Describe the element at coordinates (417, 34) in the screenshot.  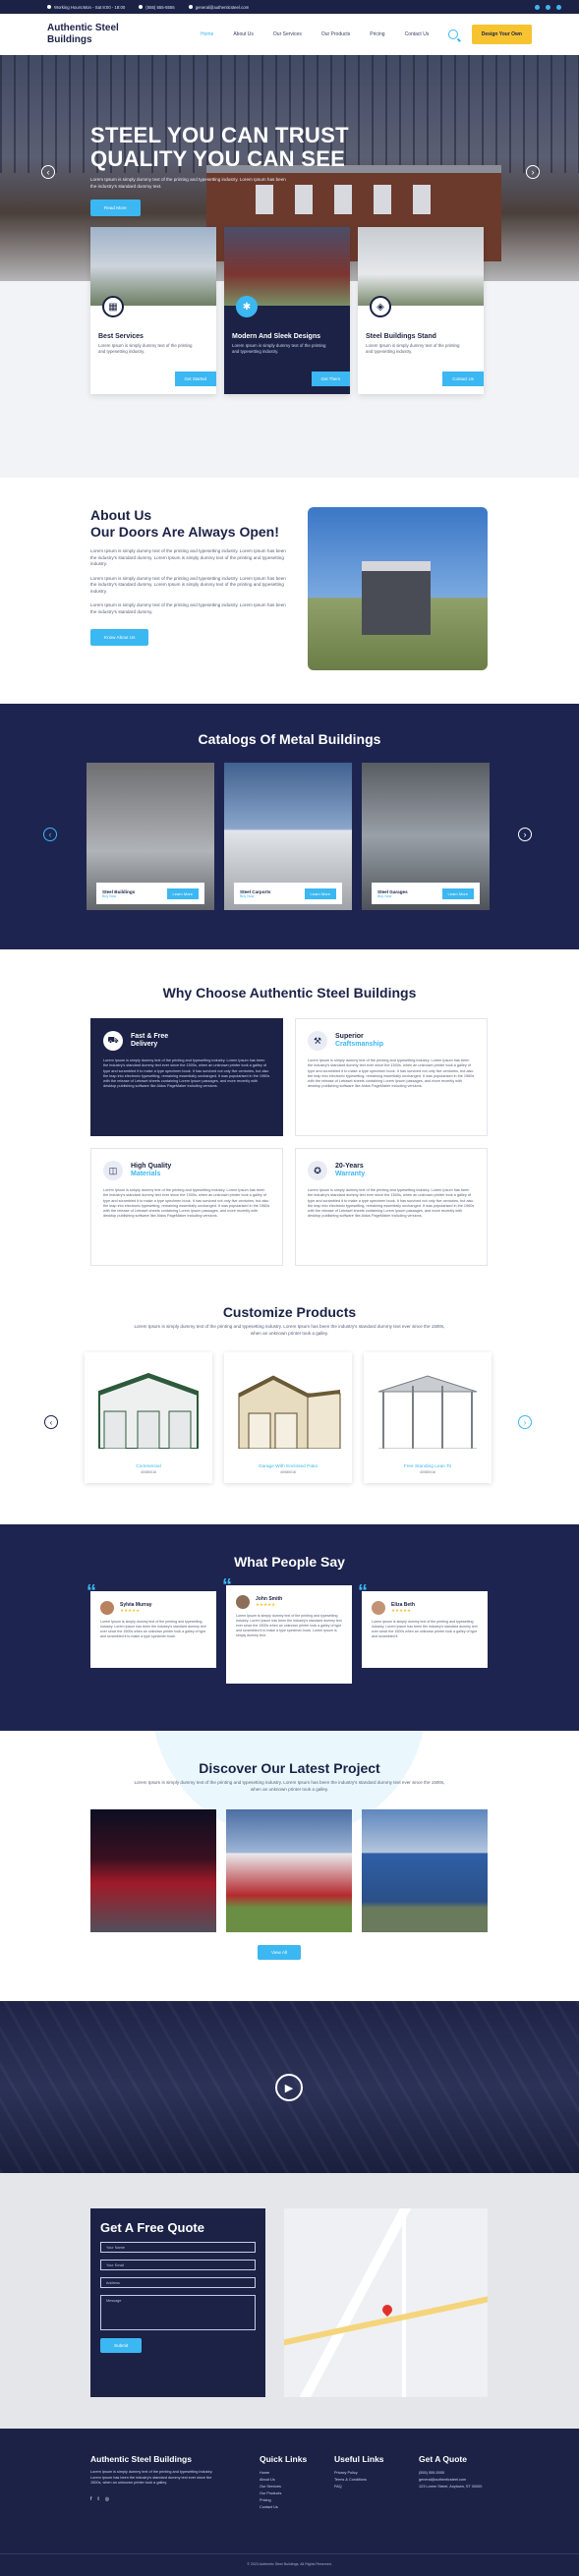
I see `nav-contact: Contact Us` at that location.